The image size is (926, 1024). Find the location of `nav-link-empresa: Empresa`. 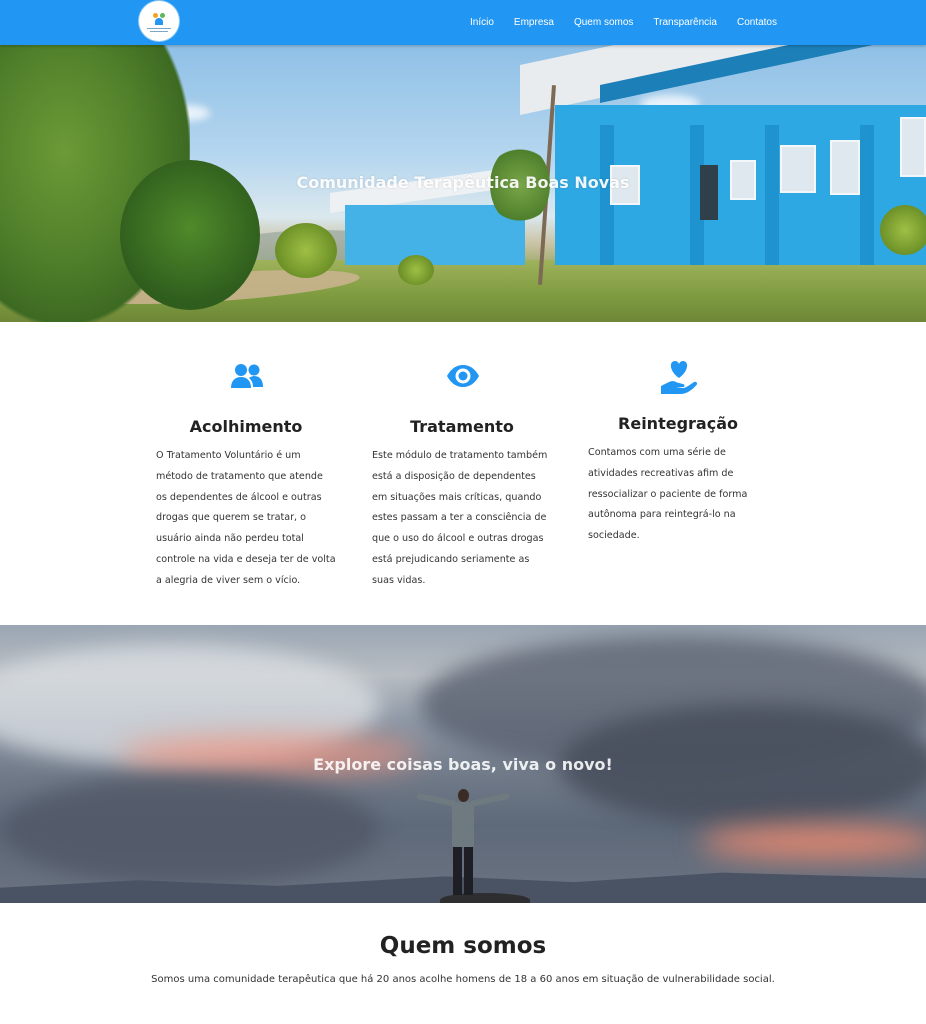

nav-link-empresa: Empresa is located at coordinates (534, 22).